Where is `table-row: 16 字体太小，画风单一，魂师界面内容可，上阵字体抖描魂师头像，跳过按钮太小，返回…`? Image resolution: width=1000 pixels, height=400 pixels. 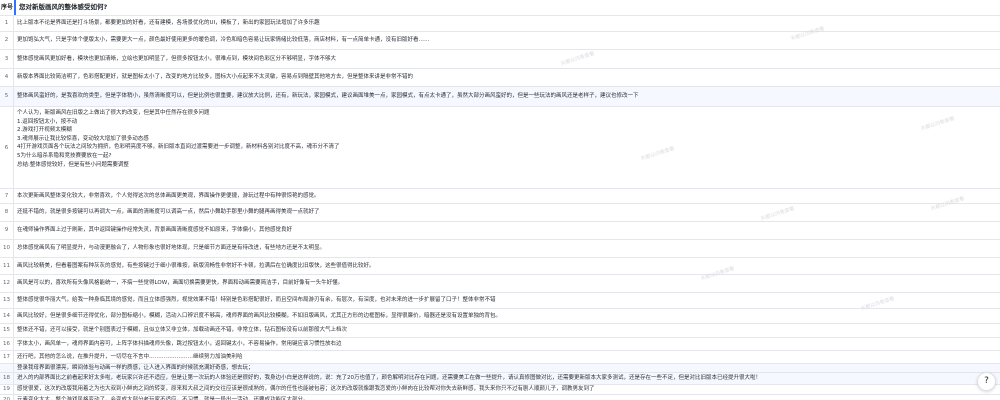
table-row: 16 字体太小，画风单一，魂师界面内容可，上阵字体抖描魂师头像，跳过按钮太小，返回… is located at coordinates (500, 344).